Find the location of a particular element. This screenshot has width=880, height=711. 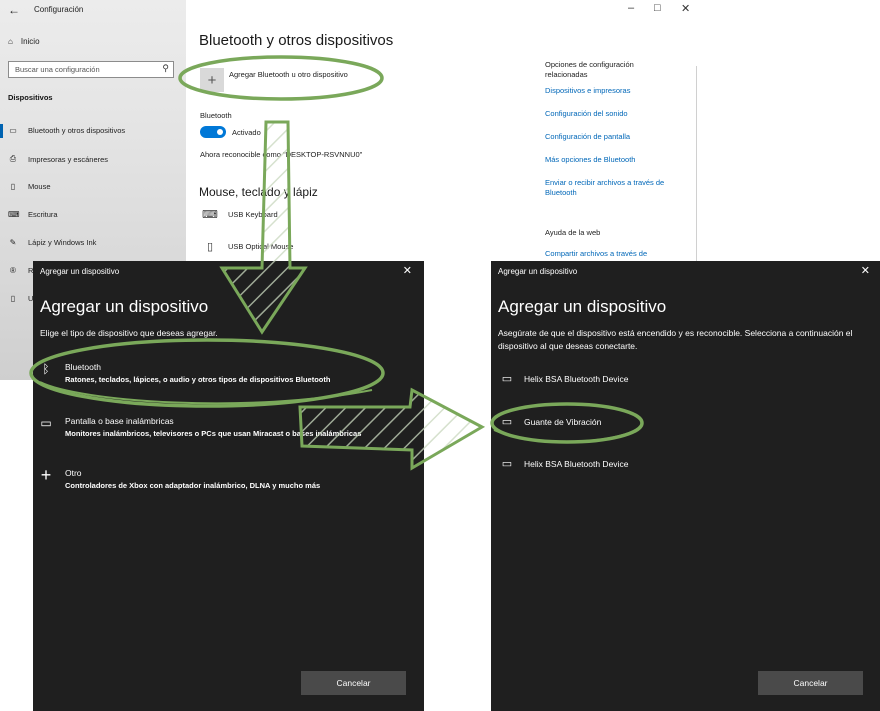

device-list-item: ▭ Guante de Vibración is located at coordinates (550, 421).